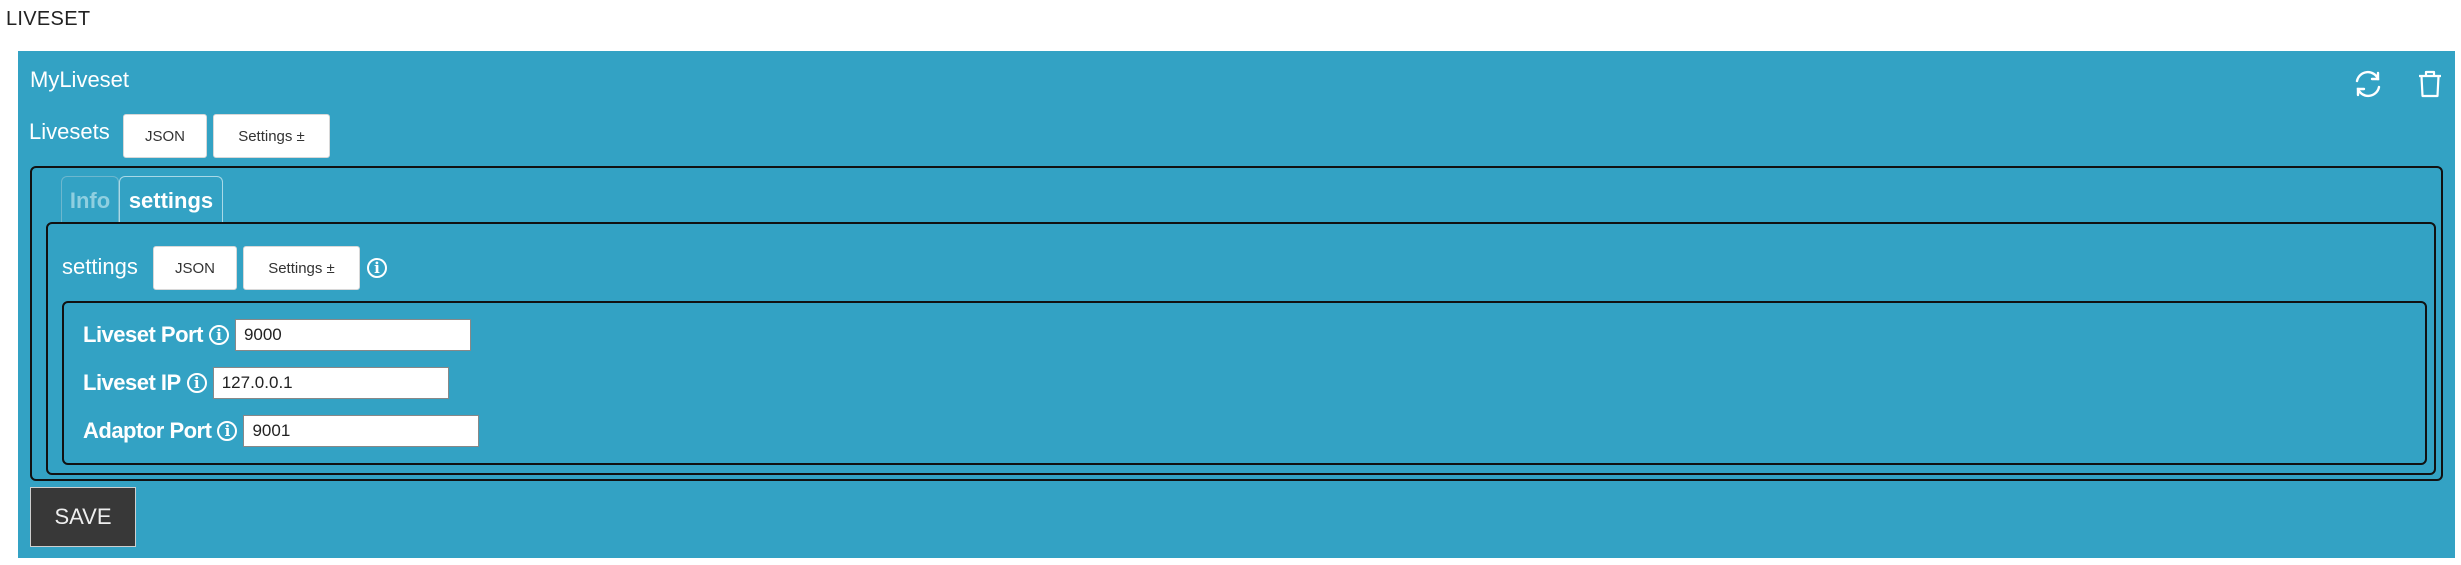 The image size is (2461, 565). I want to click on settings-settings-button: Settings ±, so click(301, 268).